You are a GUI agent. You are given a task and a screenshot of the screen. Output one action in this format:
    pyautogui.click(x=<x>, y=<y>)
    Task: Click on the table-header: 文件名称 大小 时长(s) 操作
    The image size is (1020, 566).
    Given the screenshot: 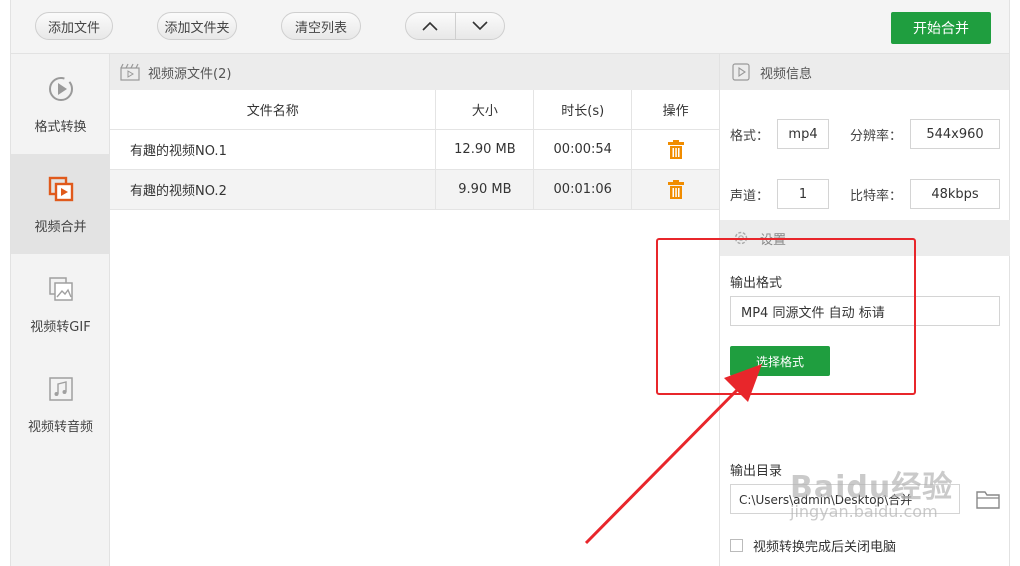 What is the action you would take?
    pyautogui.click(x=414, y=110)
    